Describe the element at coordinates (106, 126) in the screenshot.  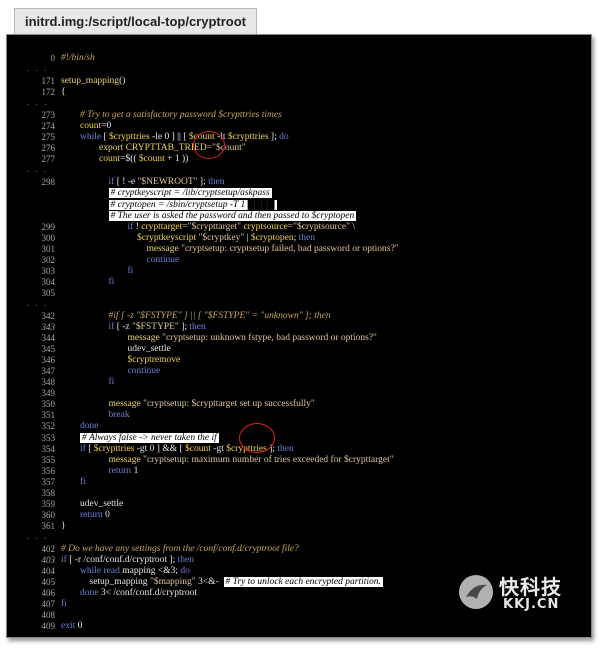
I see `code-token: =0` at that location.